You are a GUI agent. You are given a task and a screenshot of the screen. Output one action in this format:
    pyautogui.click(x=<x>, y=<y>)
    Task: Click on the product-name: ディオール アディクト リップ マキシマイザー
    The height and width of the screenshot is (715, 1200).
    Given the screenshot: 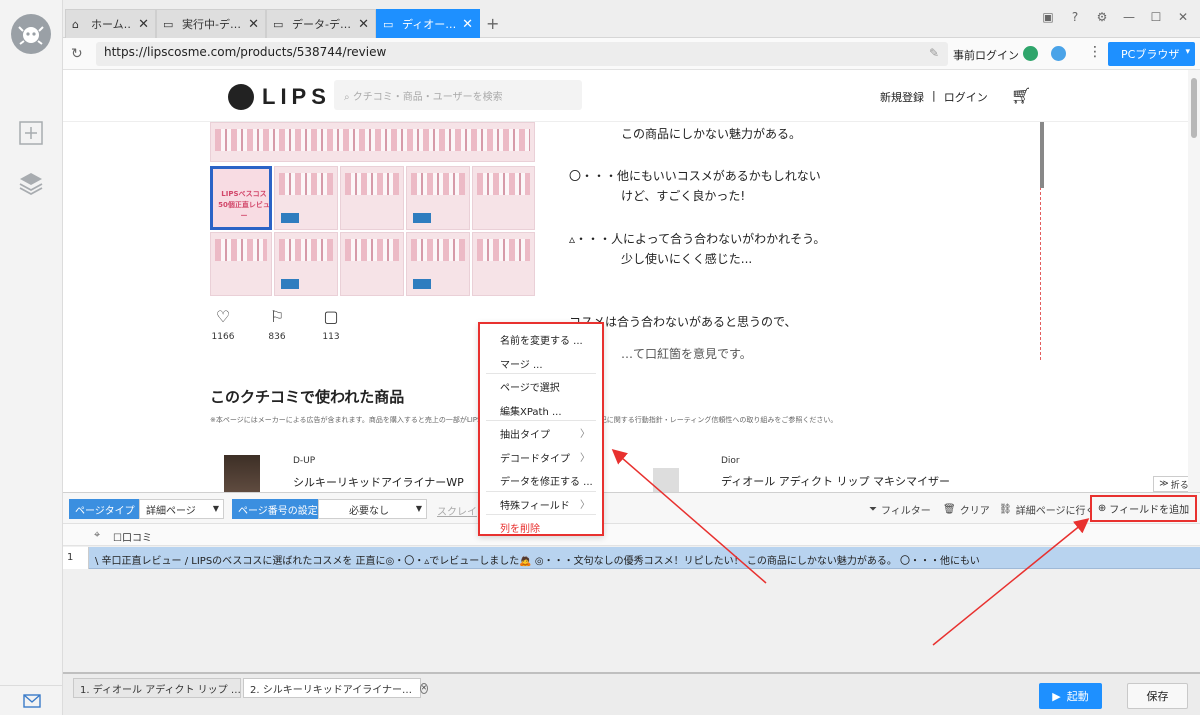 What is the action you would take?
    pyautogui.click(x=835, y=481)
    